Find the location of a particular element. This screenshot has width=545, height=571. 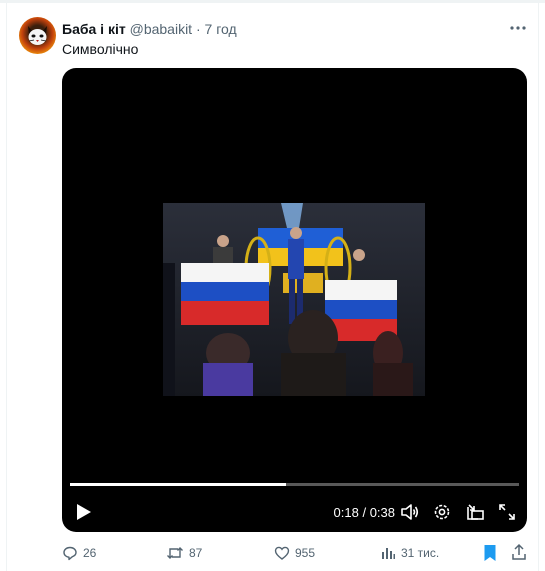

bookmark-icon is located at coordinates (490, 555).